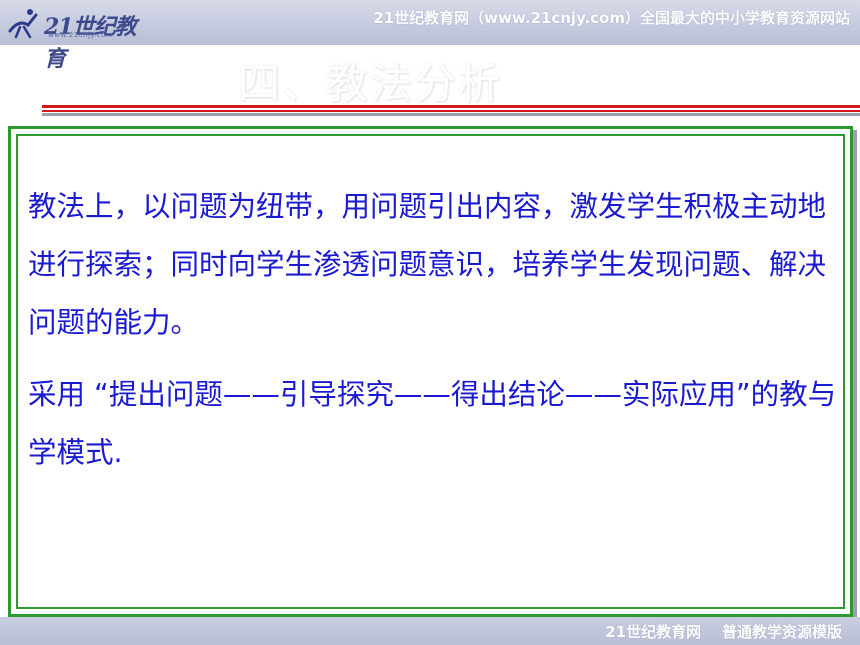 This screenshot has width=860, height=645. Describe the element at coordinates (432, 423) in the screenshot. I see `teaching-model-paragraph: 采用 “提出问题——引导探究——得出结论——实际应用”的教与学模式.` at that location.